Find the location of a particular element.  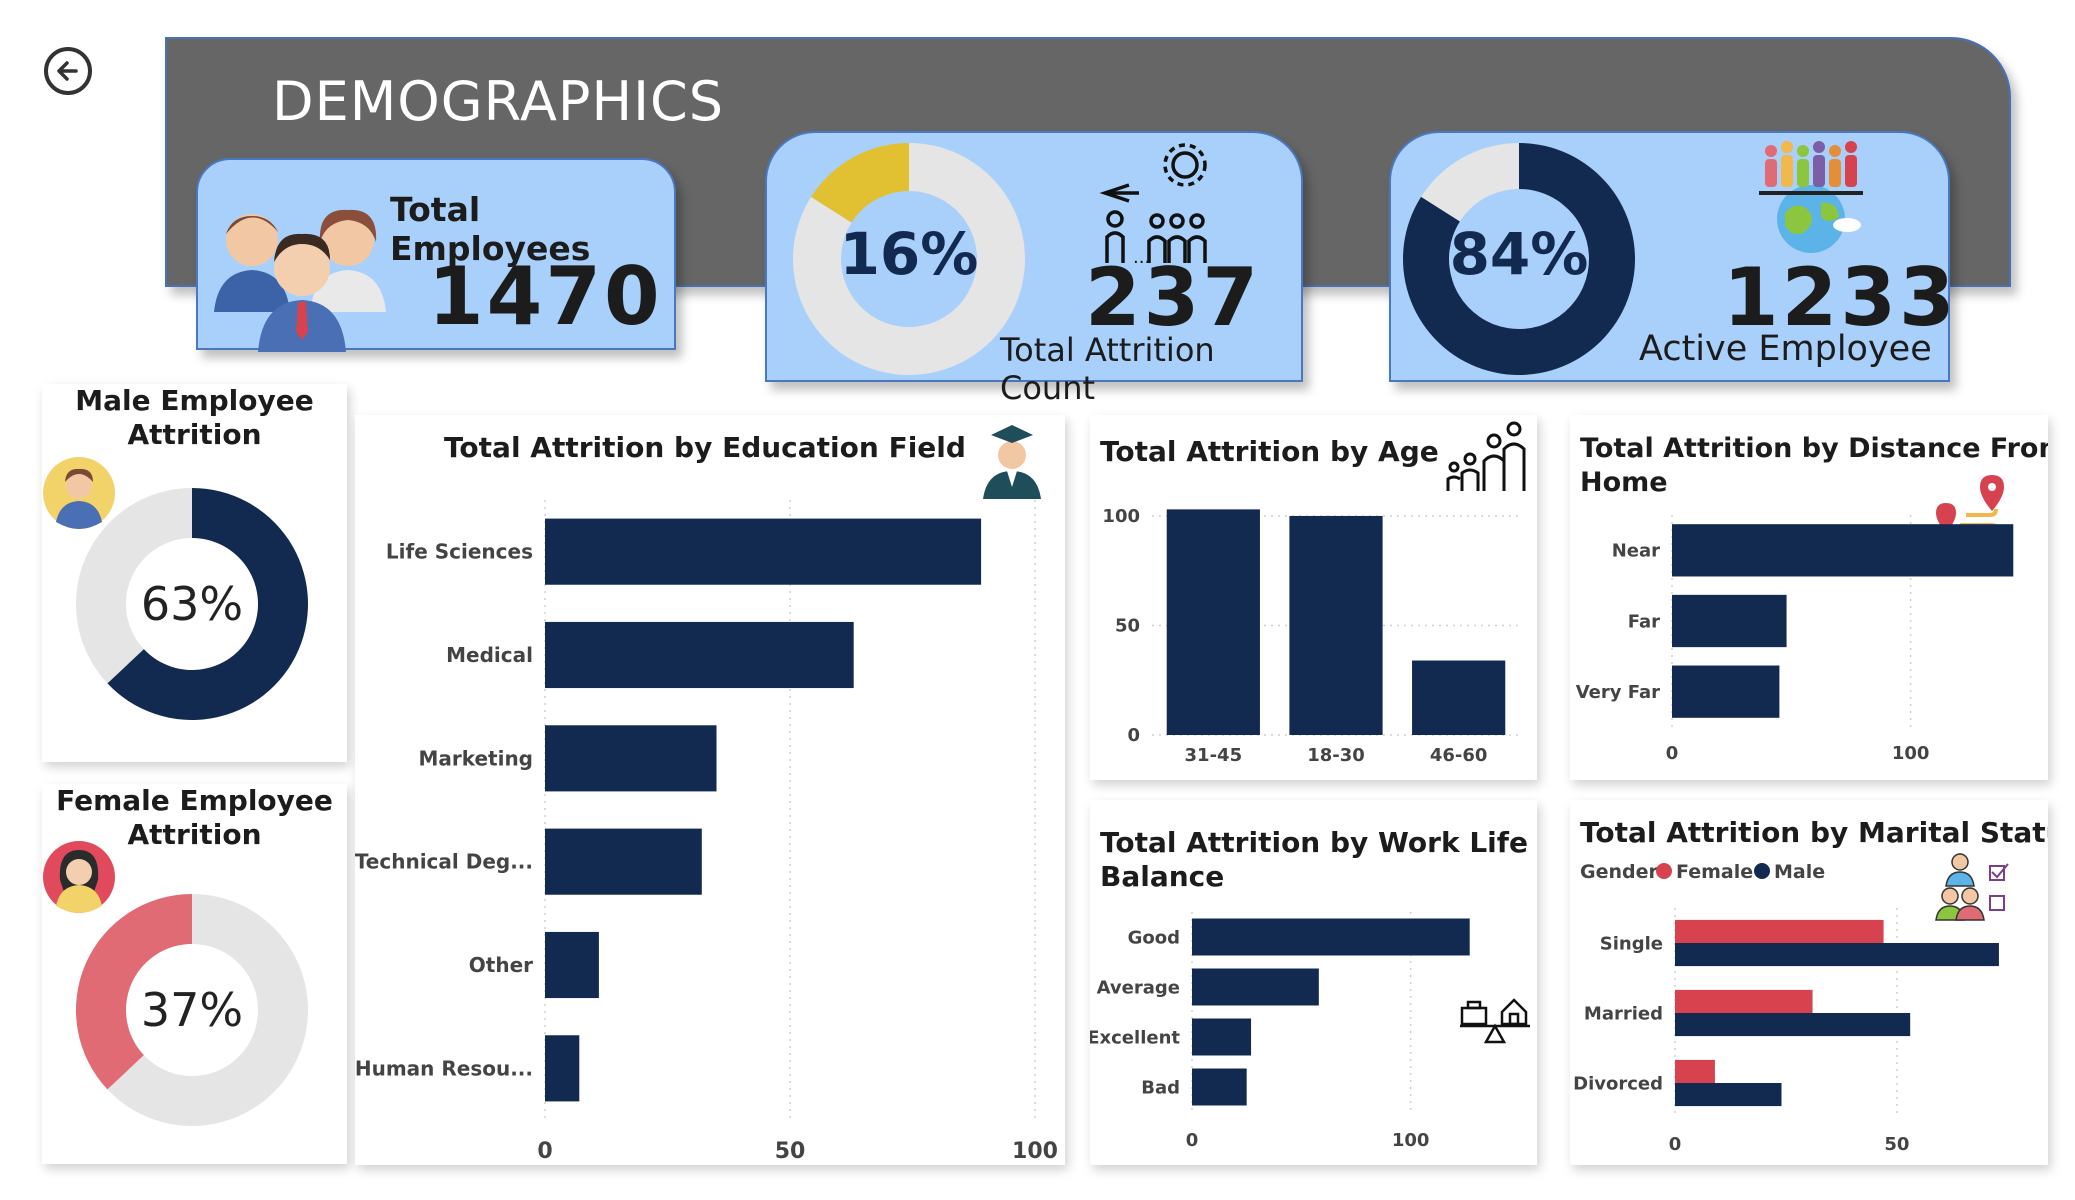

worklife-category-label: Bad is located at coordinates (1160, 1087).